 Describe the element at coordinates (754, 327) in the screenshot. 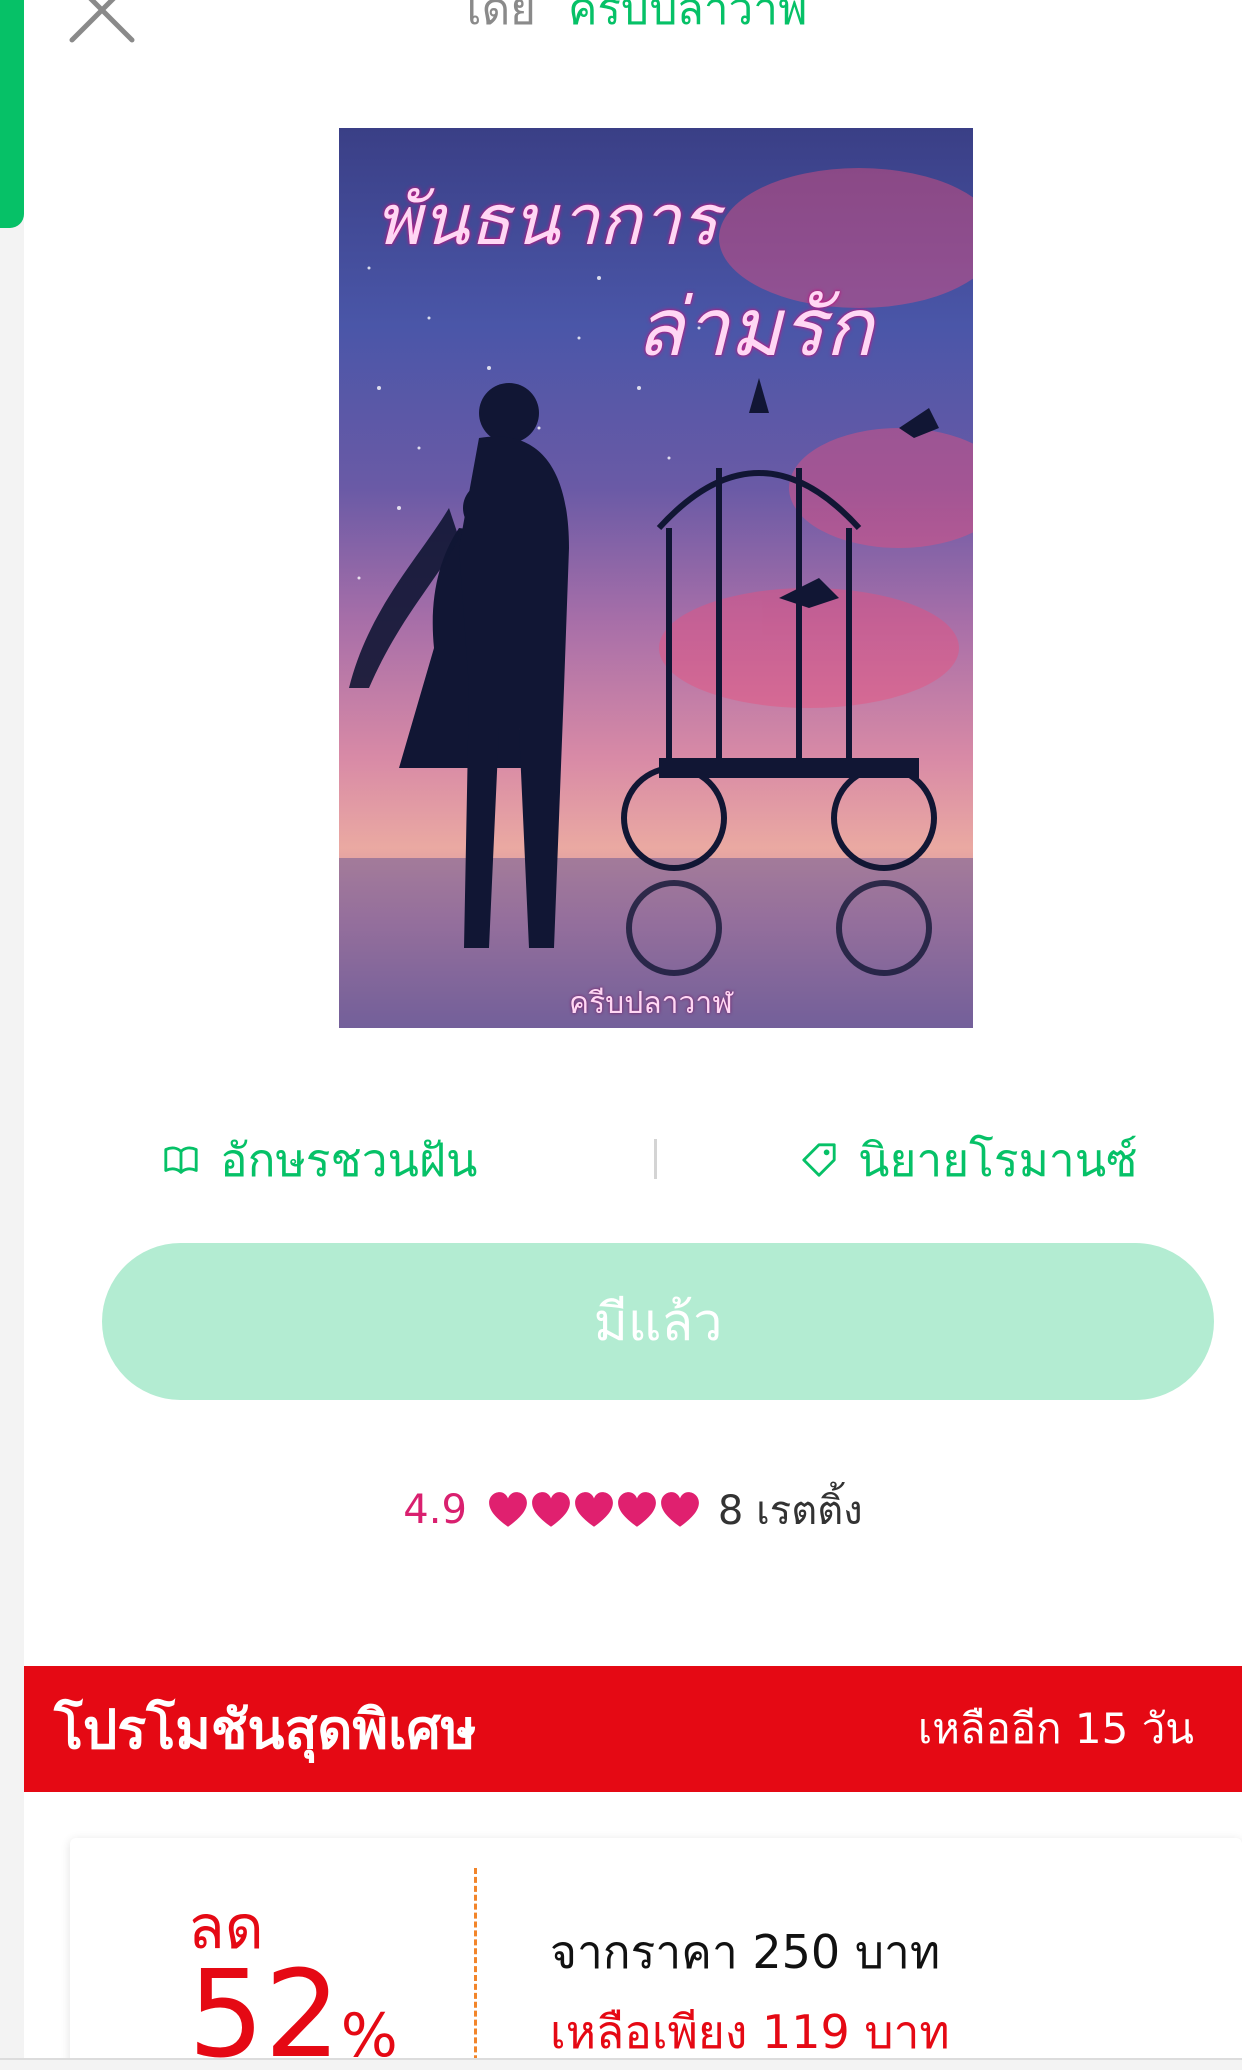

I see `cover-title-line2: ล่ามรัก` at that location.